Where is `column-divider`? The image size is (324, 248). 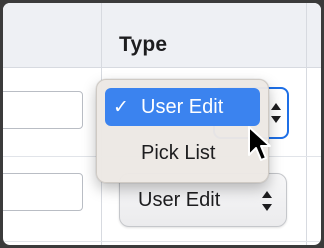
column-divider is located at coordinates (306, 124).